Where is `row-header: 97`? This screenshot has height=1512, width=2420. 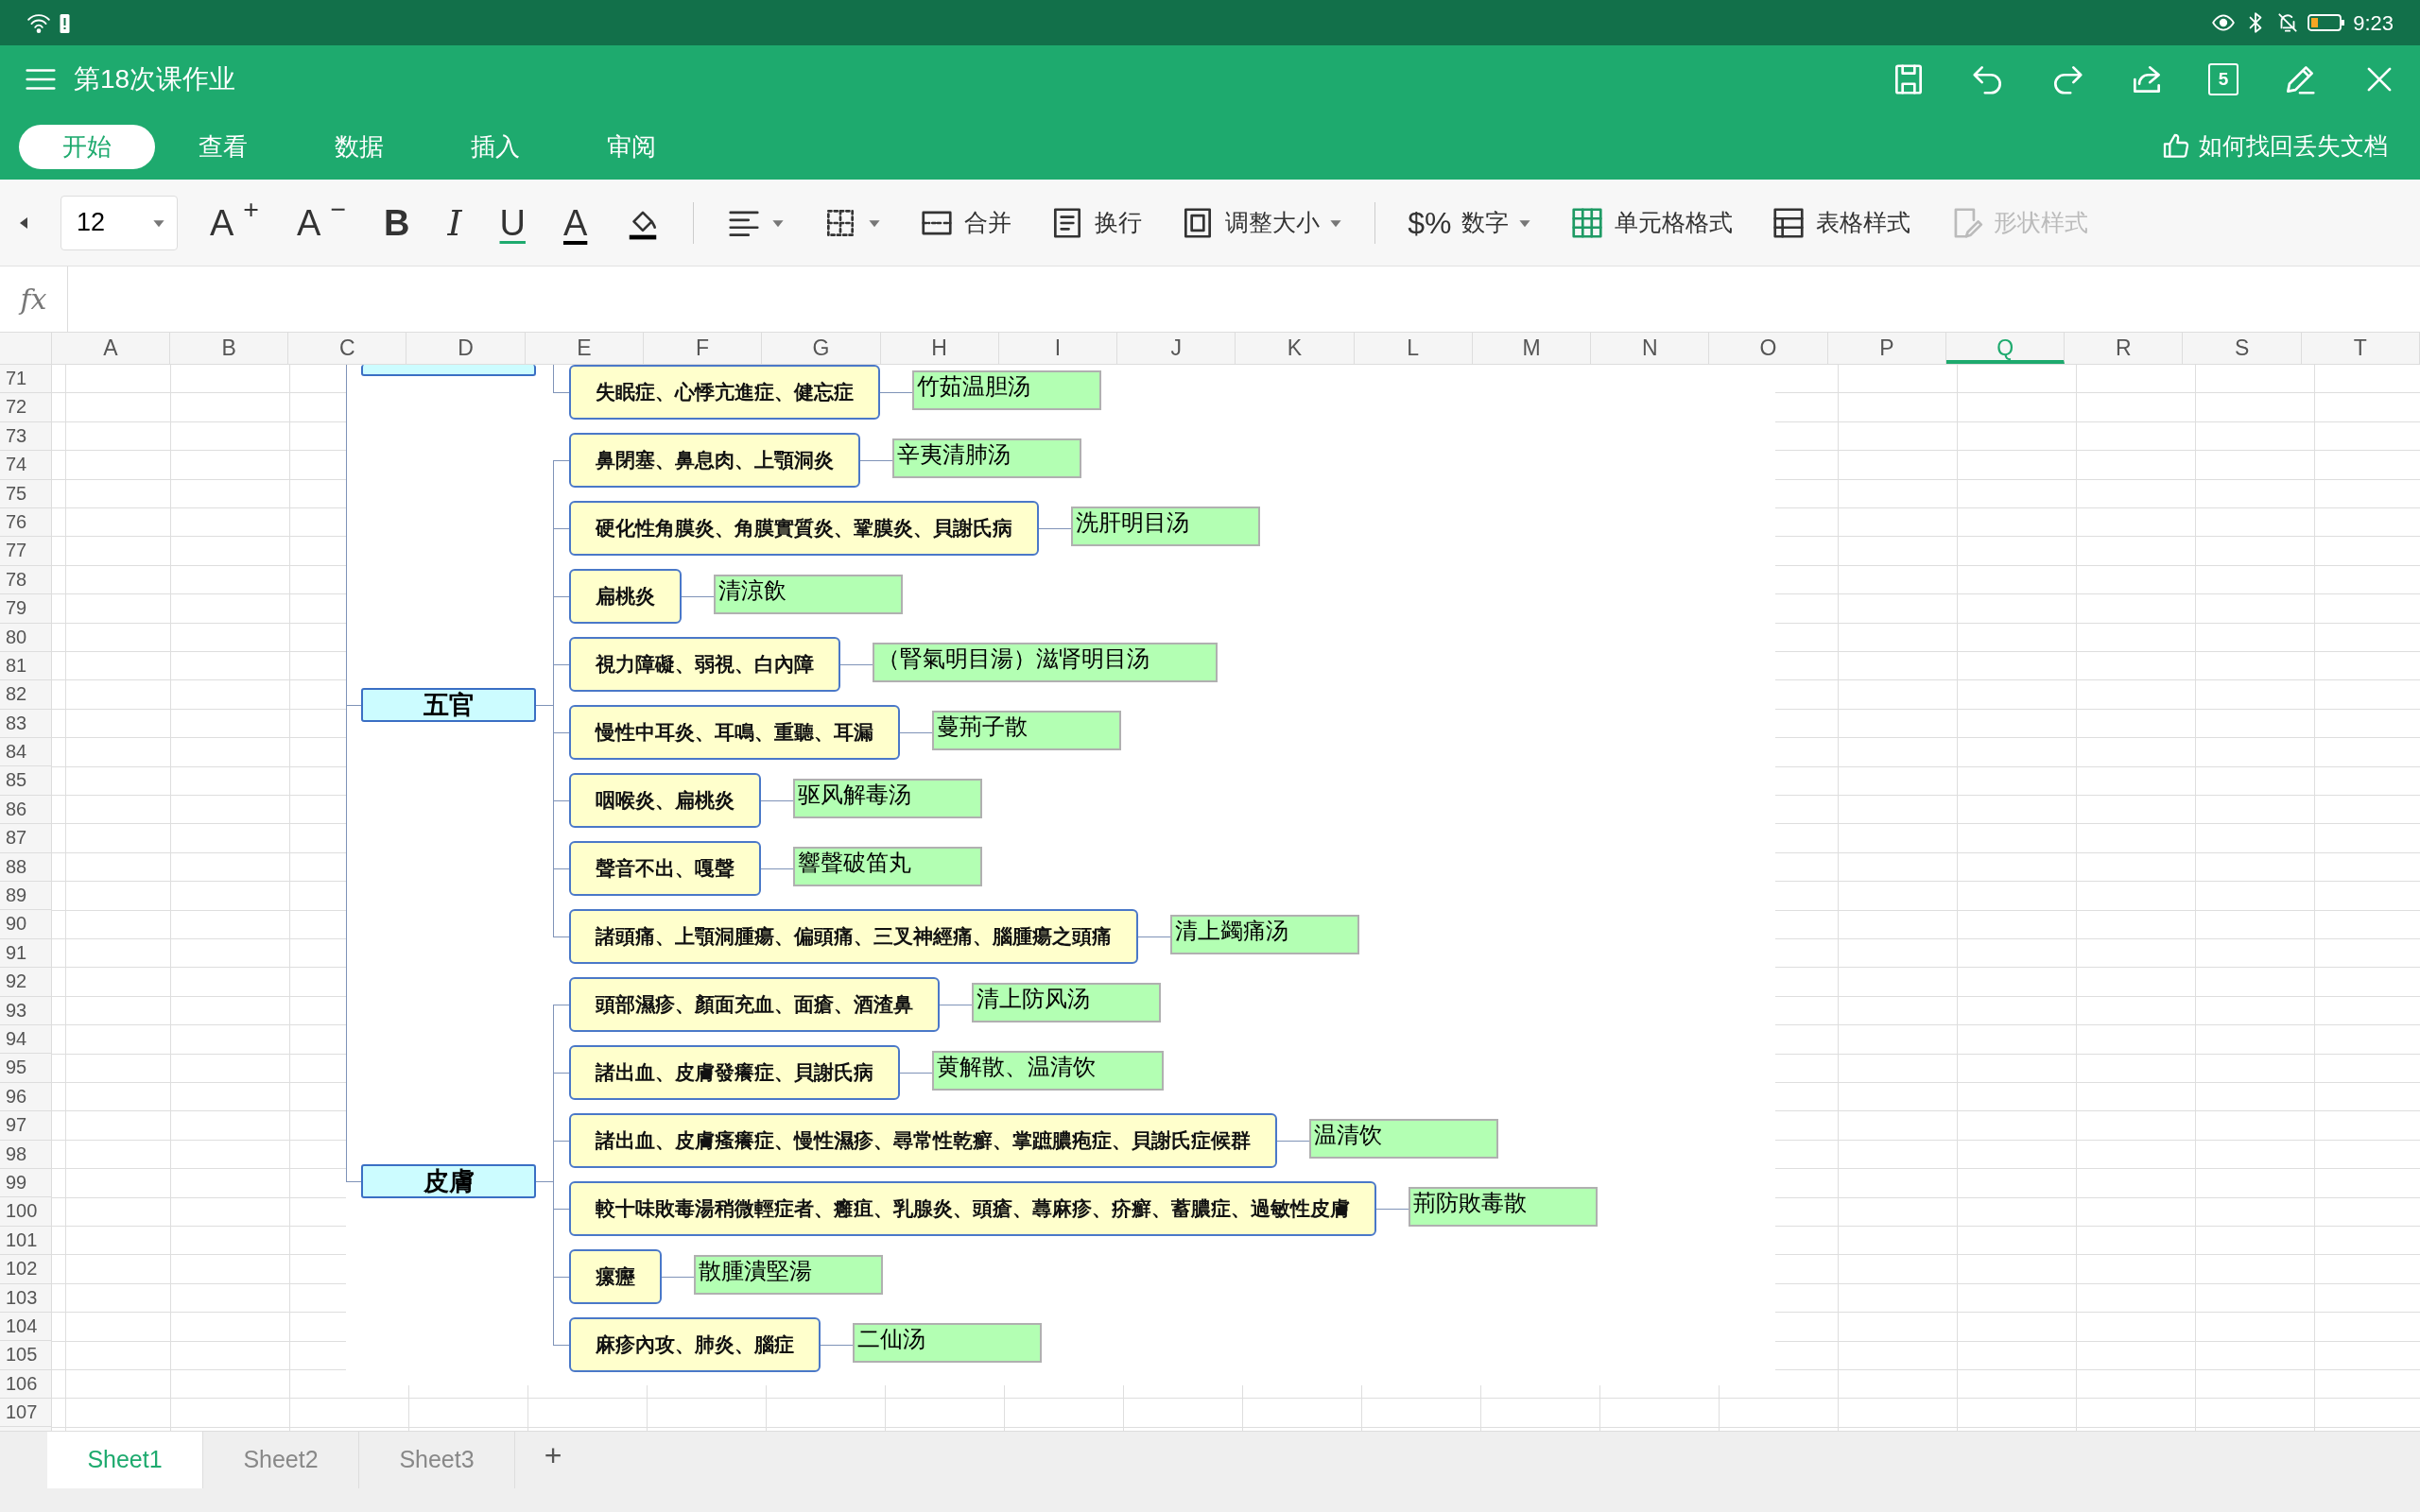
row-header: 97 is located at coordinates (26, 1126).